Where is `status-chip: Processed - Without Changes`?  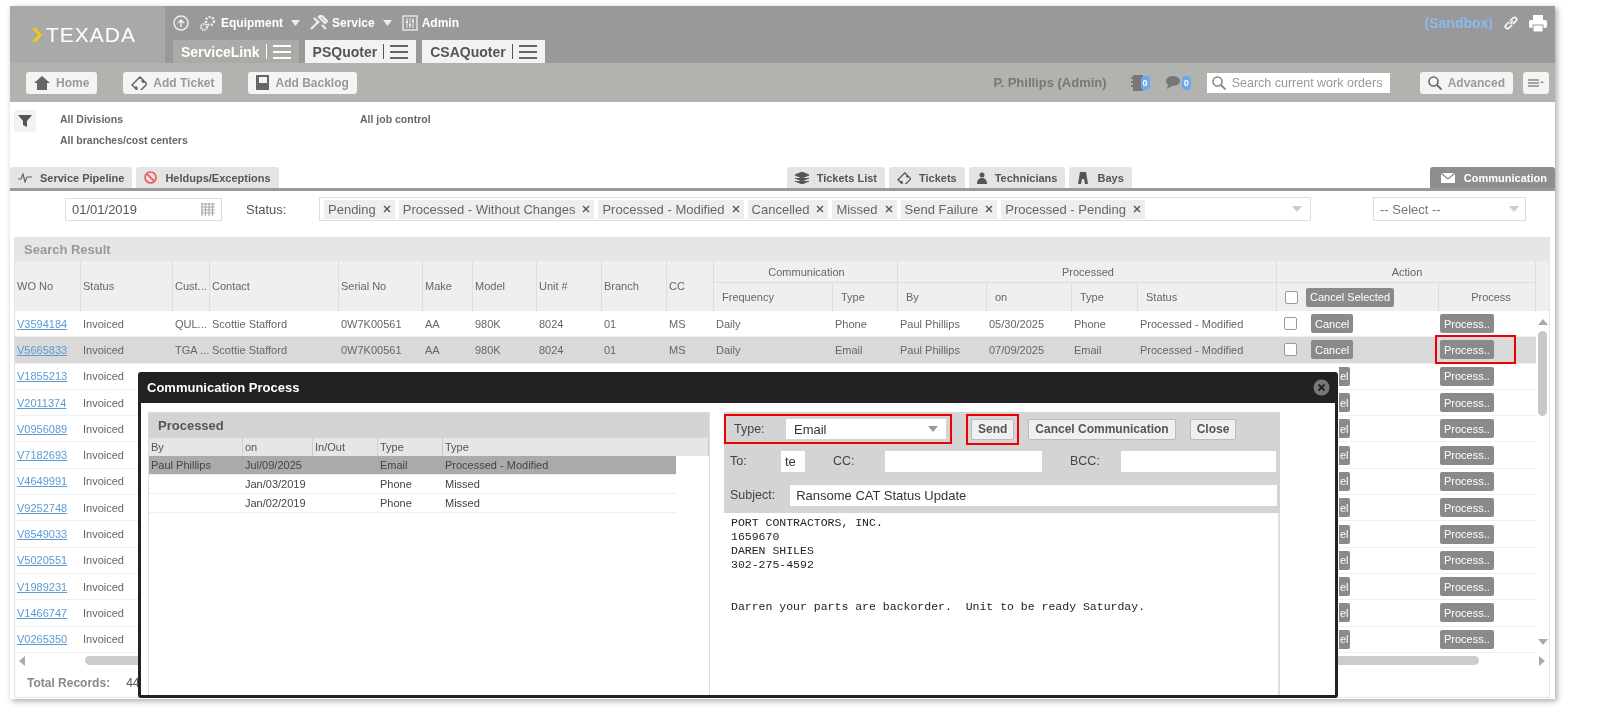 status-chip: Processed - Without Changes is located at coordinates (496, 209).